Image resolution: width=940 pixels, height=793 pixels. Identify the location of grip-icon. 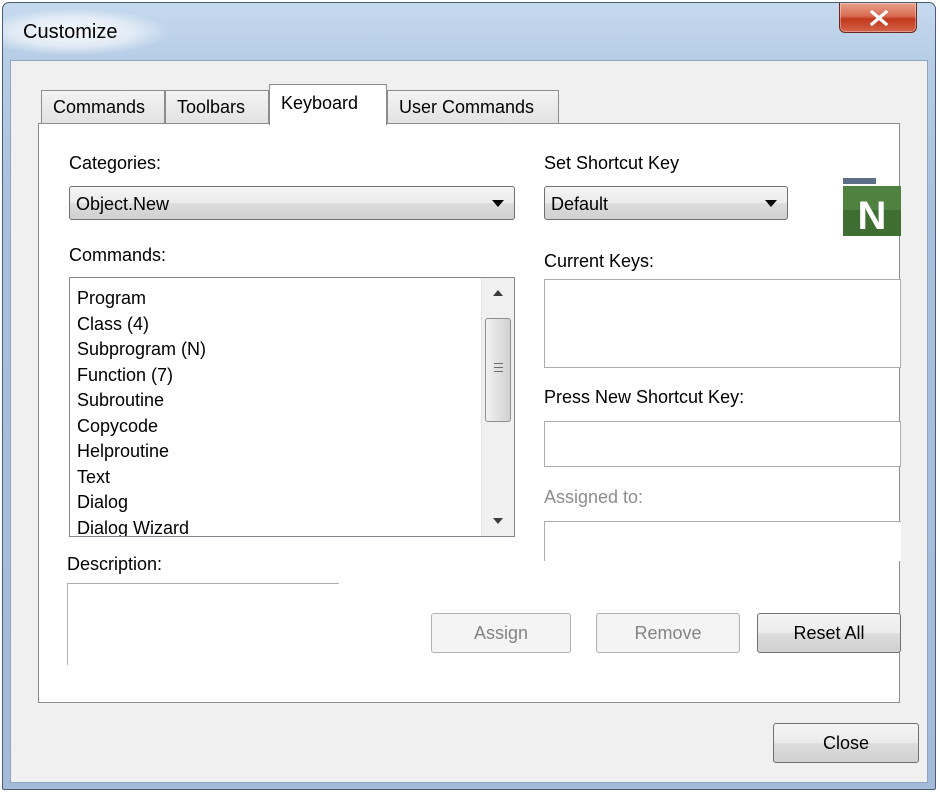
(498, 369).